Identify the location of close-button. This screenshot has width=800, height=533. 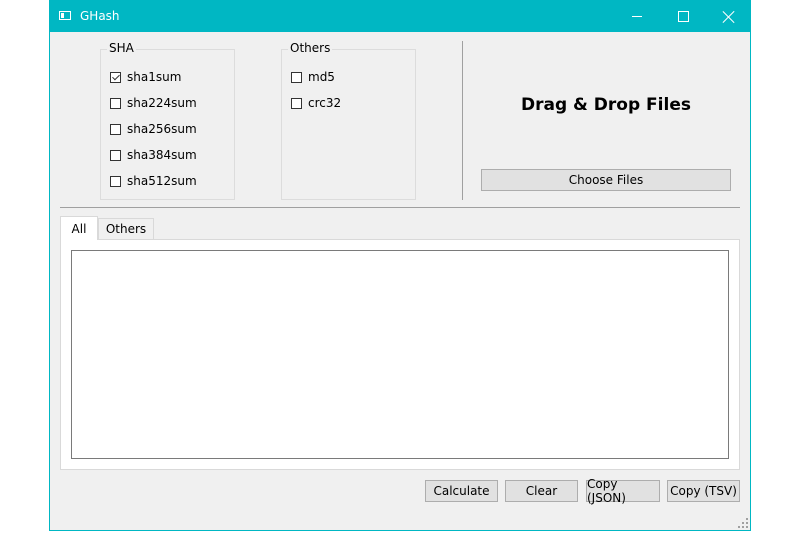
(729, 16).